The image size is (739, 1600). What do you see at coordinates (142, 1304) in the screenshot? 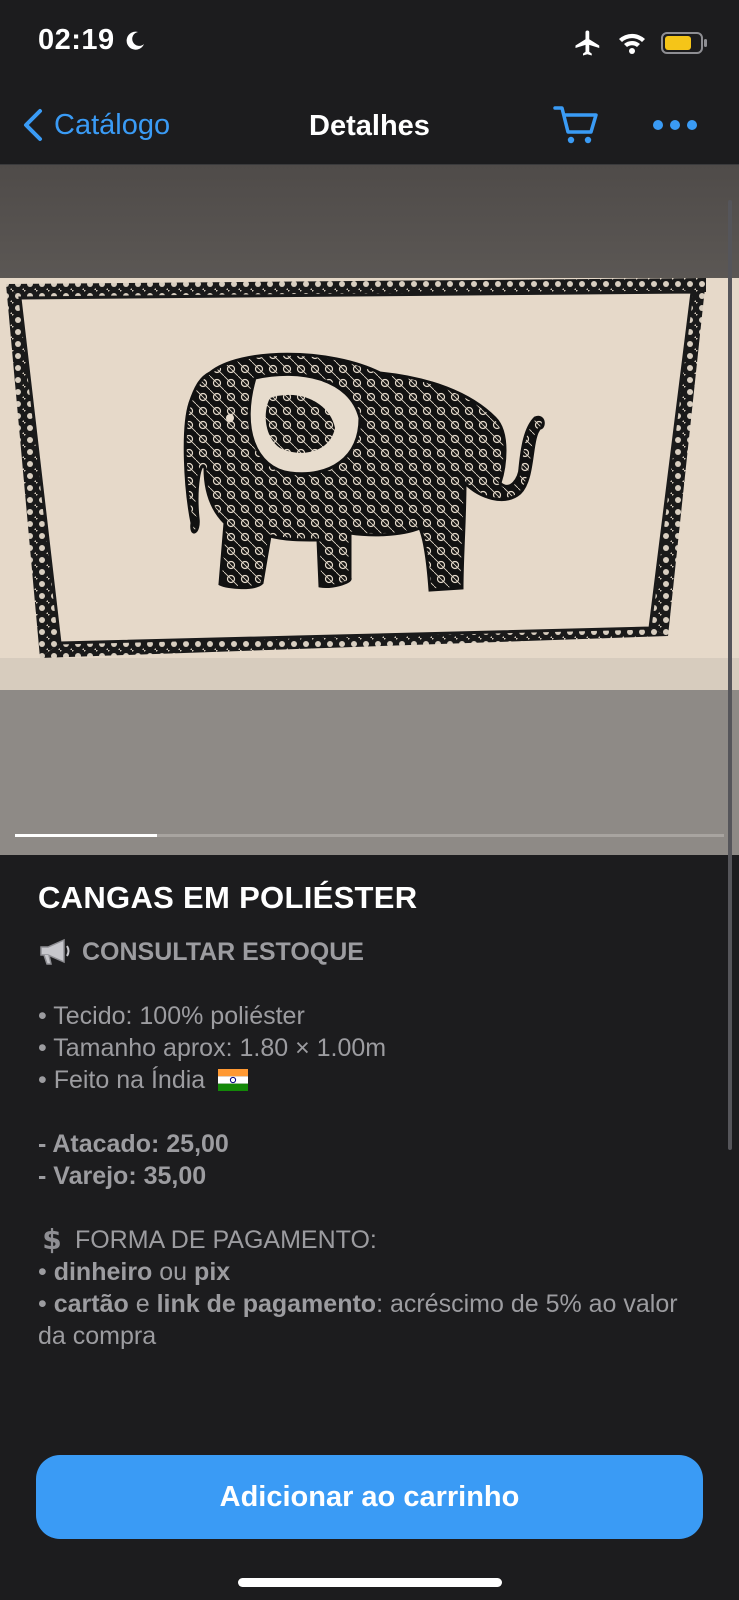
I see `payment-and: e` at bounding box center [142, 1304].